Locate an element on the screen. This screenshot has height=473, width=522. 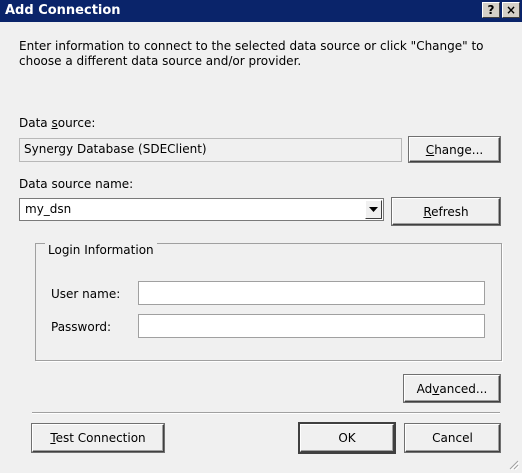
close-button: × is located at coordinates (511, 10).